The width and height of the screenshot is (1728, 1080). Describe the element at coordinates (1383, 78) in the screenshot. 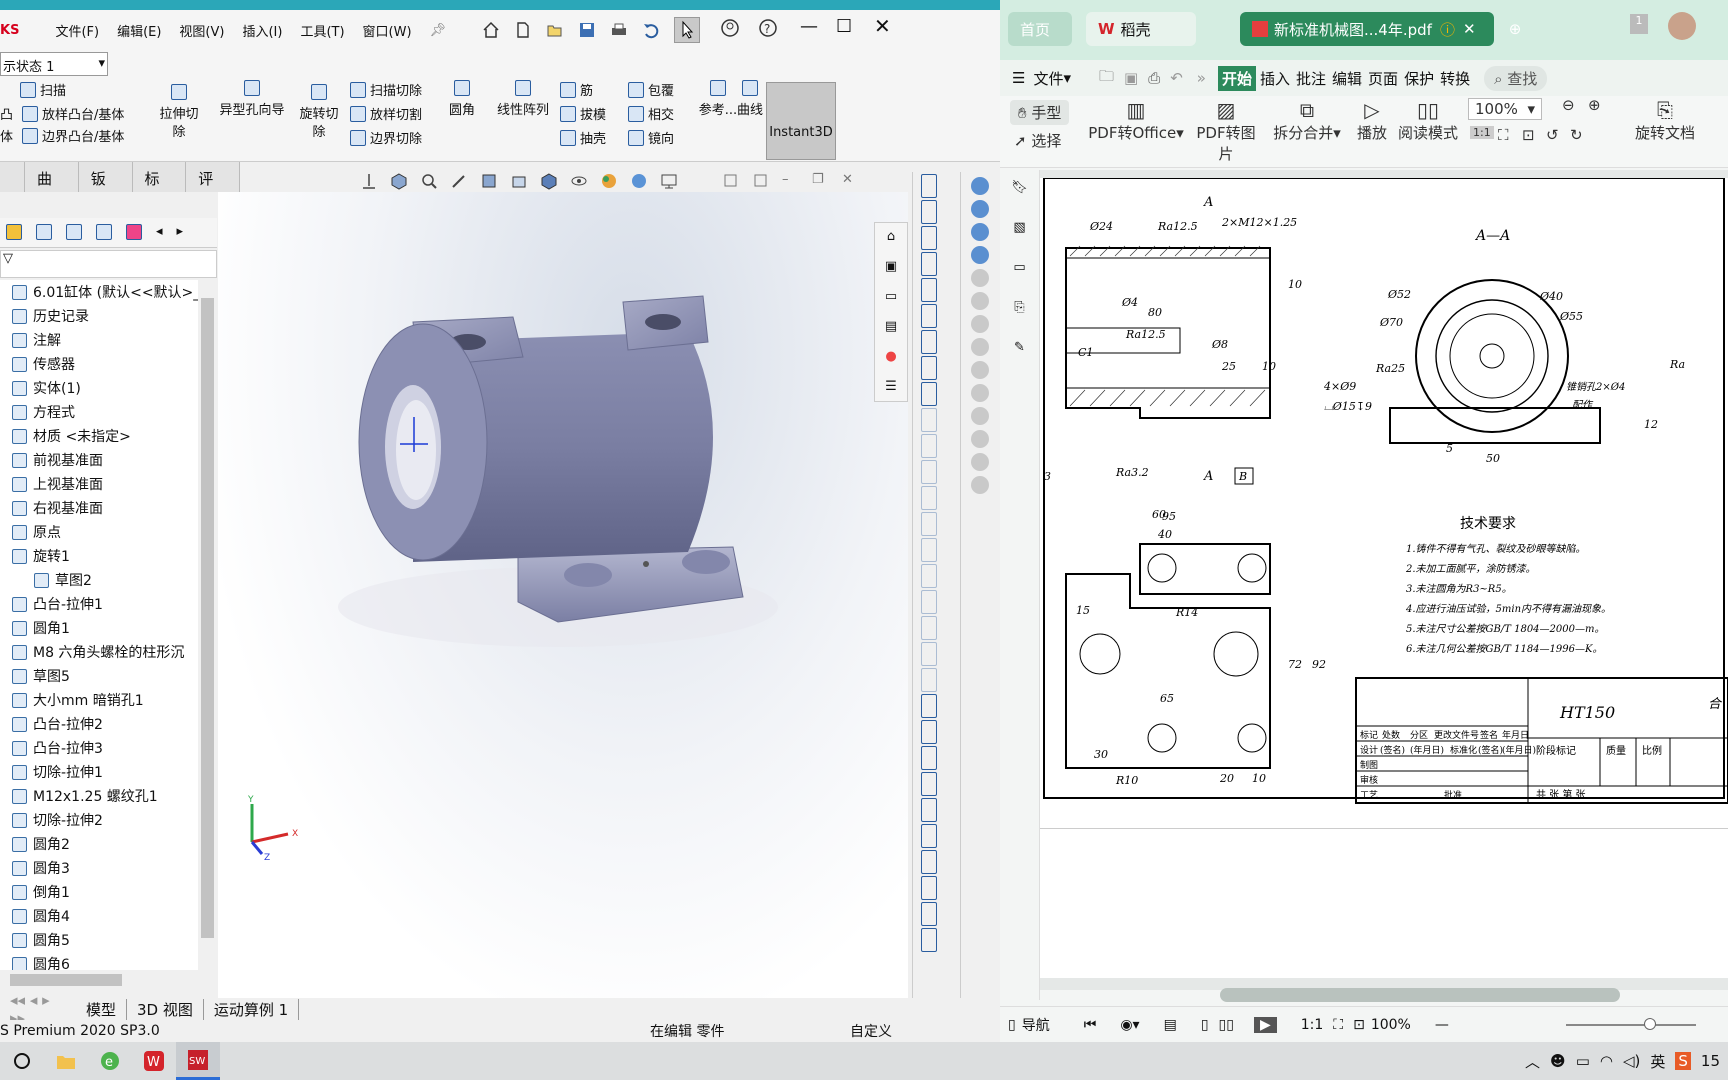

I see `menu-page: 页面` at that location.